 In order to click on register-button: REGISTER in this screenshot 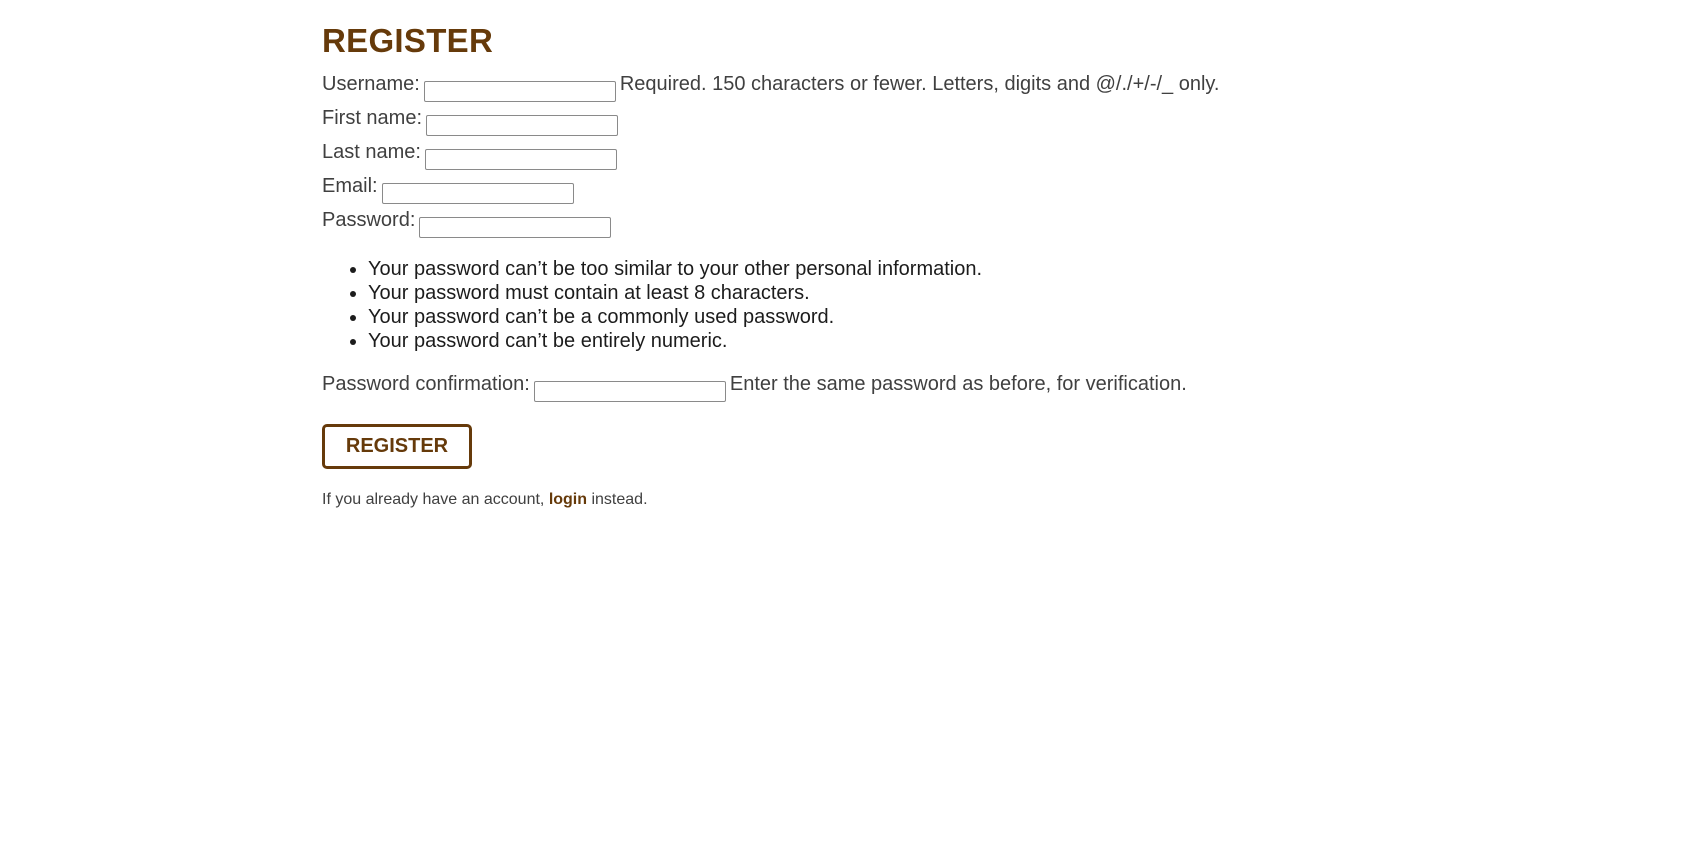, I will do `click(397, 446)`.